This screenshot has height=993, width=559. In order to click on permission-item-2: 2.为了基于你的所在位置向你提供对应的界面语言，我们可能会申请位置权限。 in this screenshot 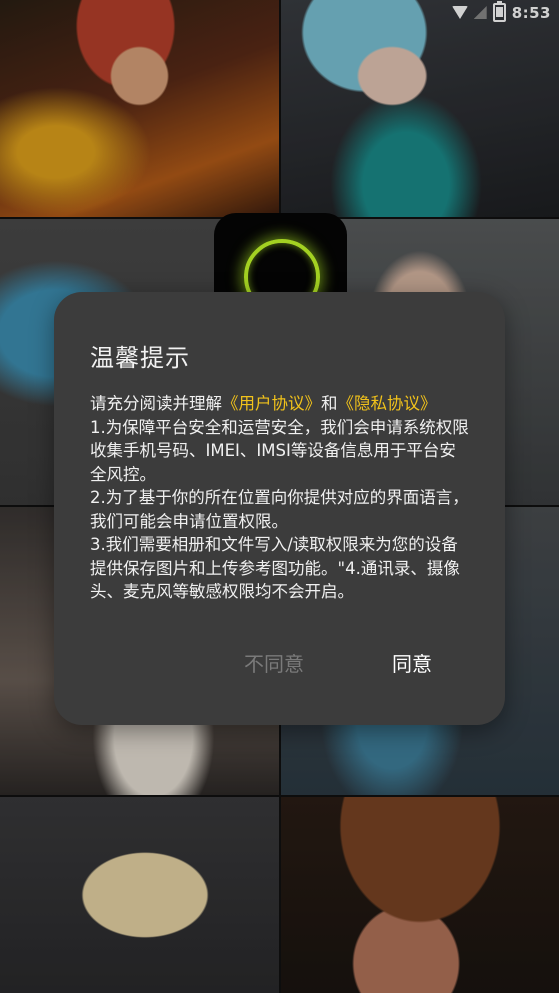, I will do `click(279, 509)`.